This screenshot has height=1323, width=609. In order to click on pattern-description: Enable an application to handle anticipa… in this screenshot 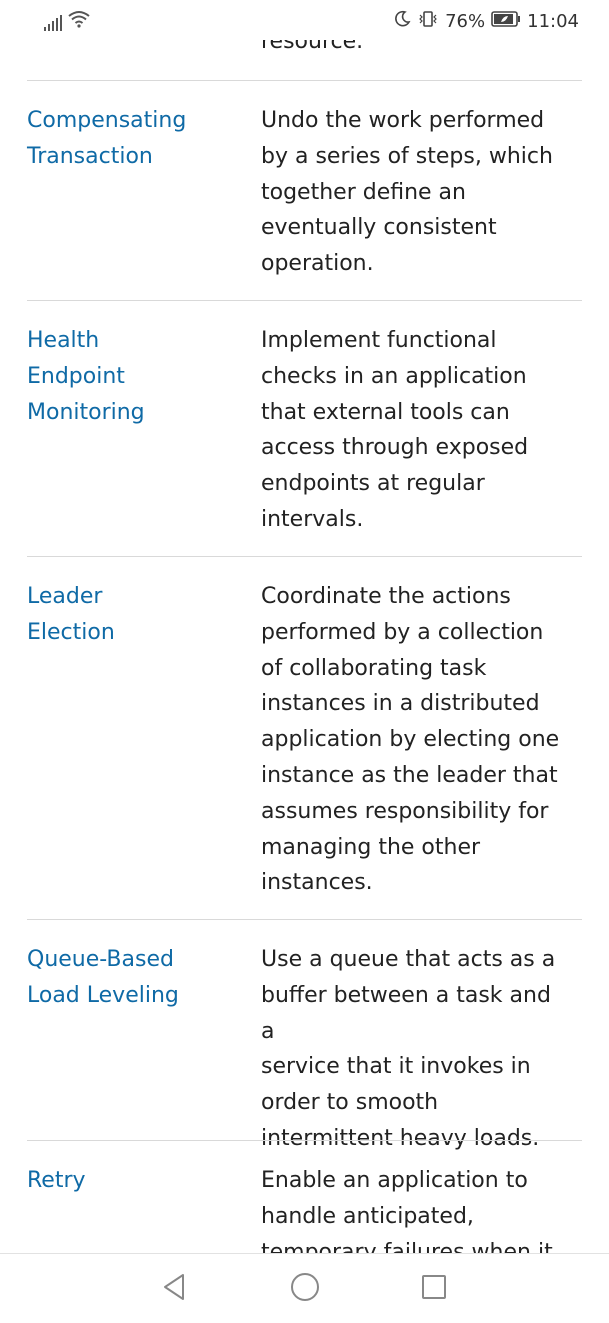, I will do `click(407, 1210)`.